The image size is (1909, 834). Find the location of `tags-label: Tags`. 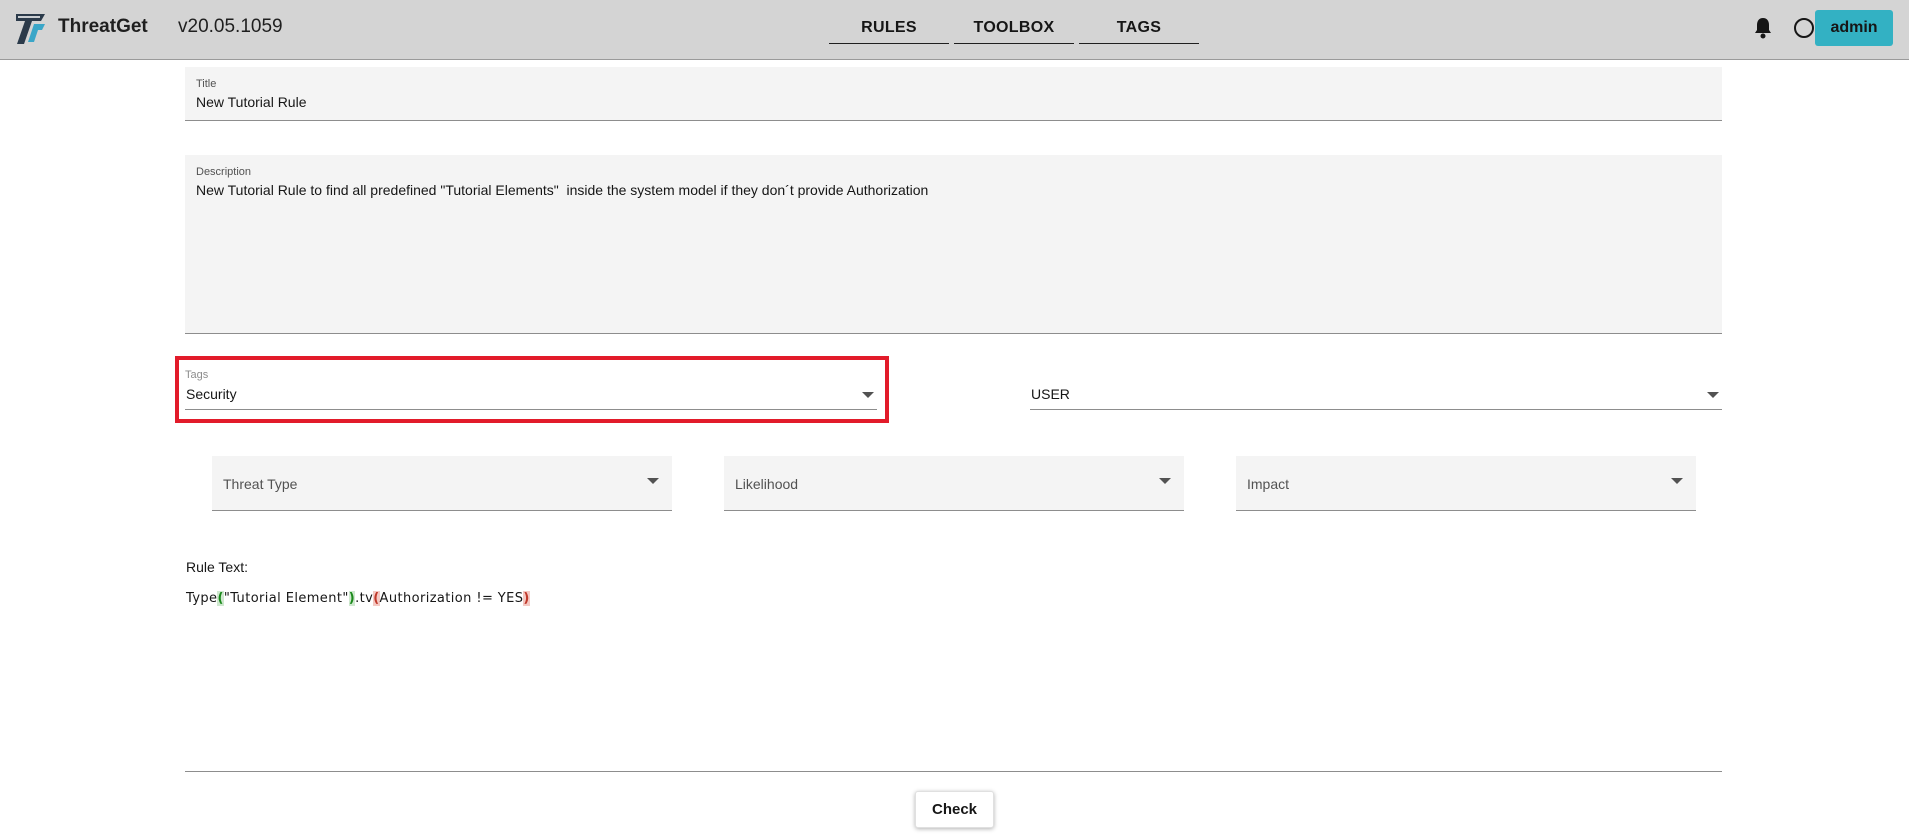

tags-label: Tags is located at coordinates (197, 375).